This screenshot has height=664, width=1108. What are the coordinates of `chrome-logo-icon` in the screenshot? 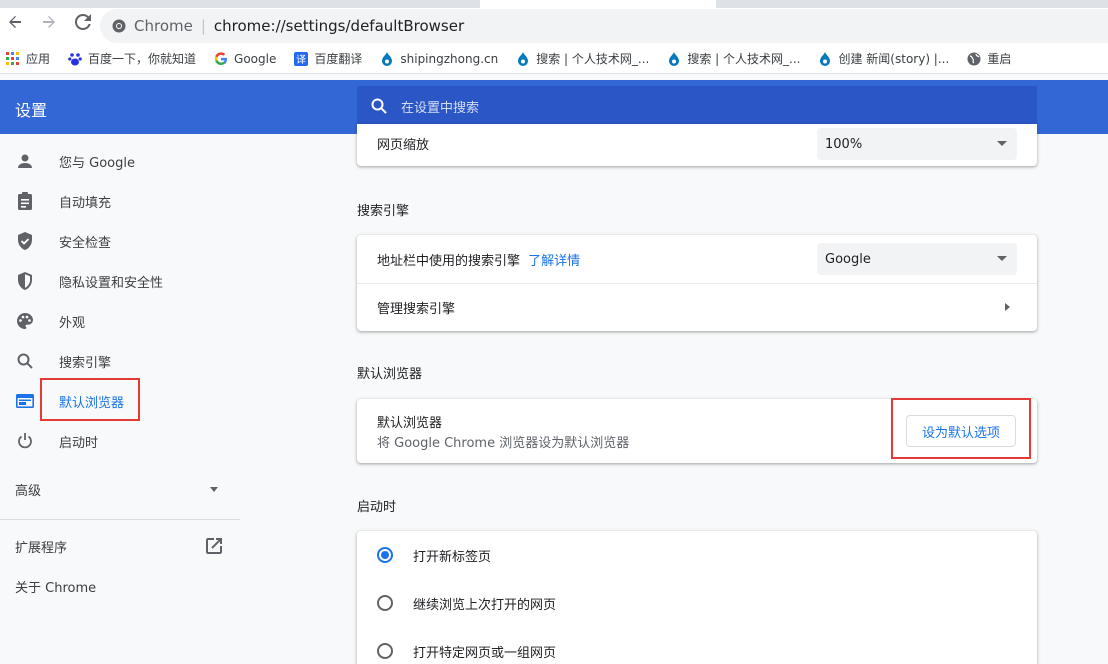 It's located at (119, 26).